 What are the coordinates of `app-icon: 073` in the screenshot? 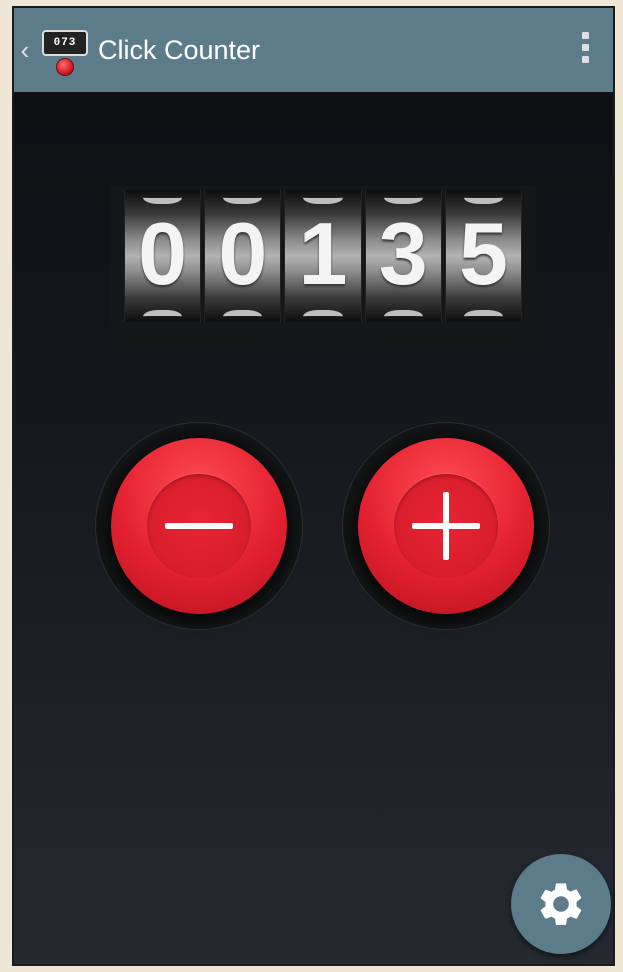 It's located at (65, 50).